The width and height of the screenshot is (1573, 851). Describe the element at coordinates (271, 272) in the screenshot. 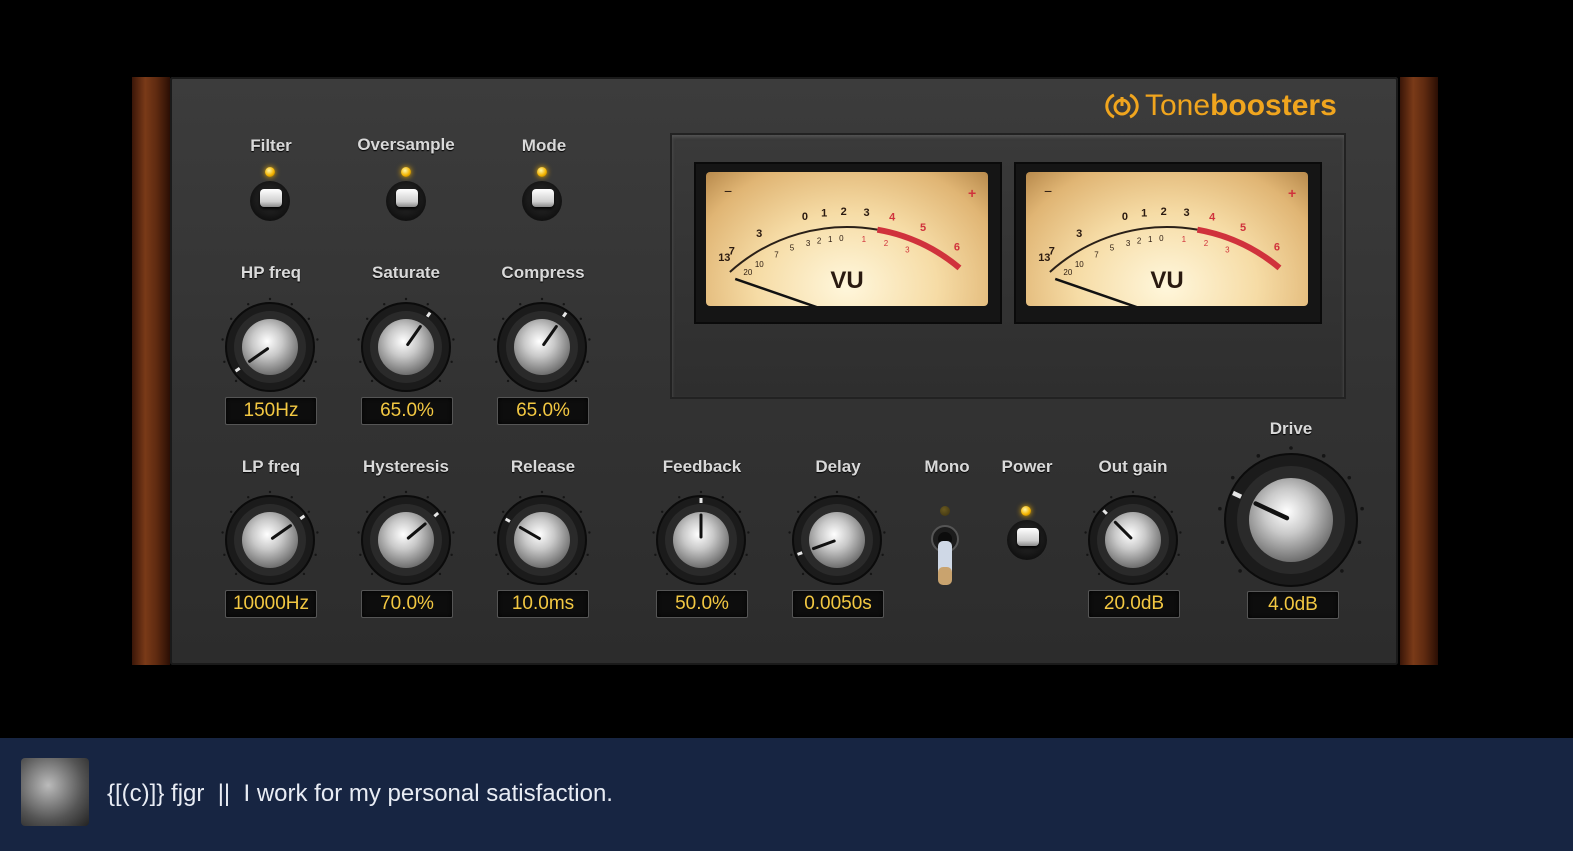

I see `hp-freq-label: HP freq` at that location.